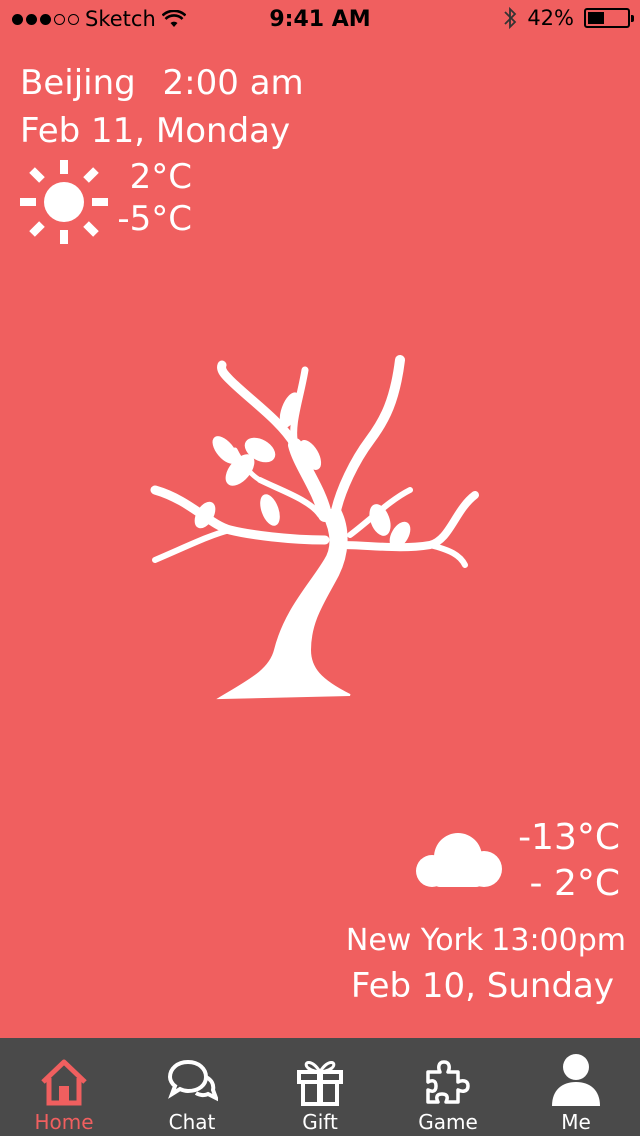 The width and height of the screenshot is (640, 1136). I want to click on status-bar: Sketch 9:41 AM 42%, so click(320, 20).